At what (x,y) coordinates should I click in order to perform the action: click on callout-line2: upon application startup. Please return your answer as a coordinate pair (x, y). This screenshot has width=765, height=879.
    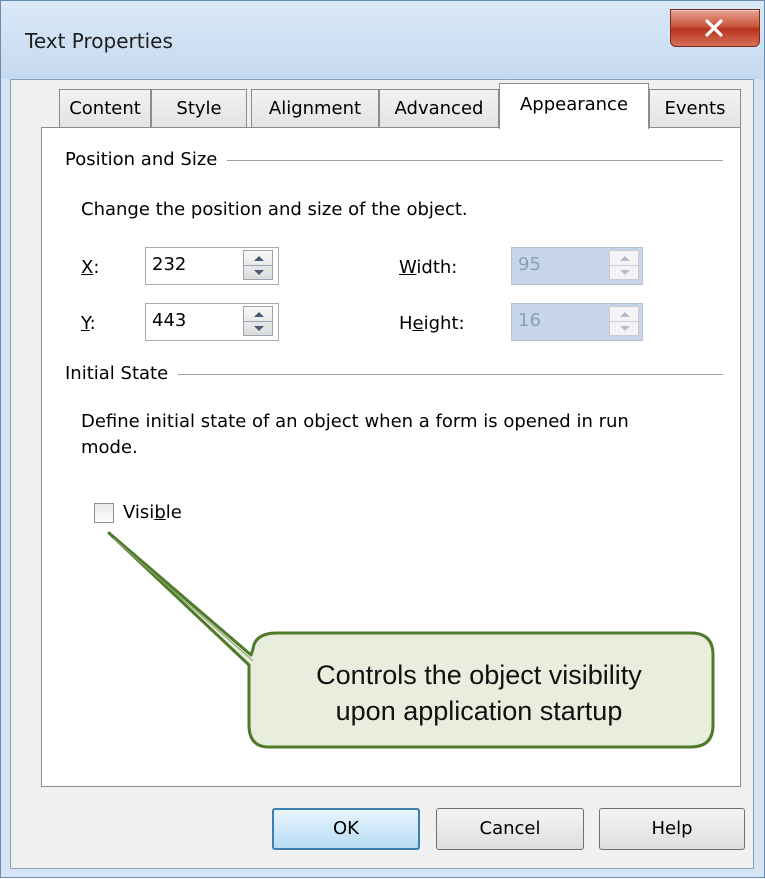
    Looking at the image, I should click on (479, 711).